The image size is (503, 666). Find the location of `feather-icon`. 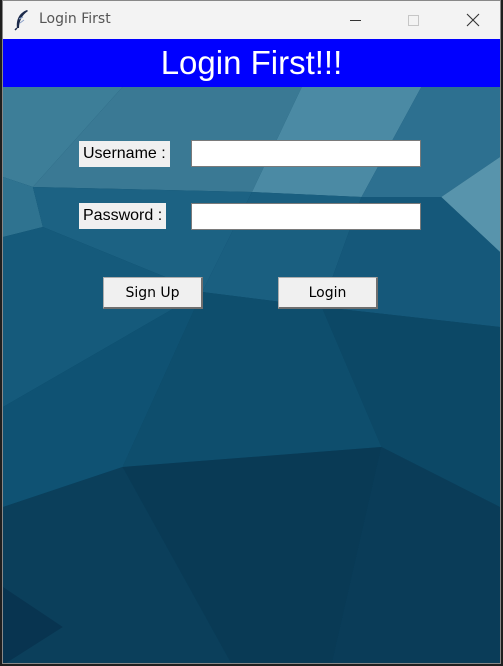

feather-icon is located at coordinates (21, 20).